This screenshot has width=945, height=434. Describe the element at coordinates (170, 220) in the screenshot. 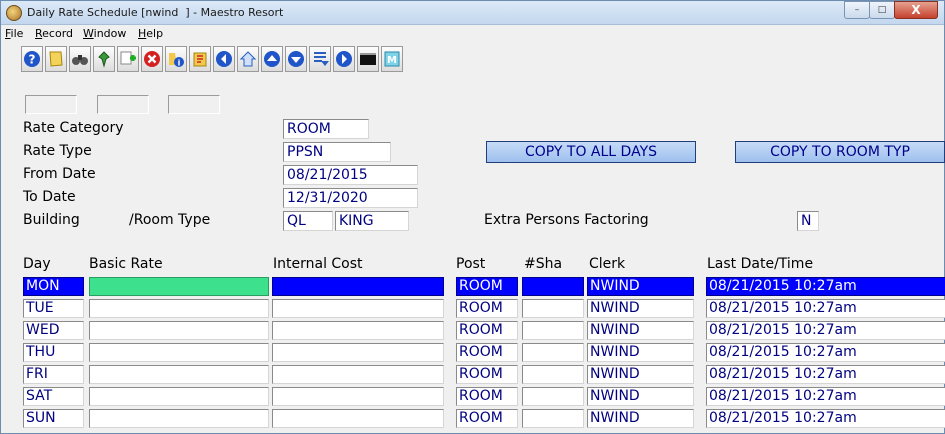

I see `room-type-label: /Room Type` at that location.